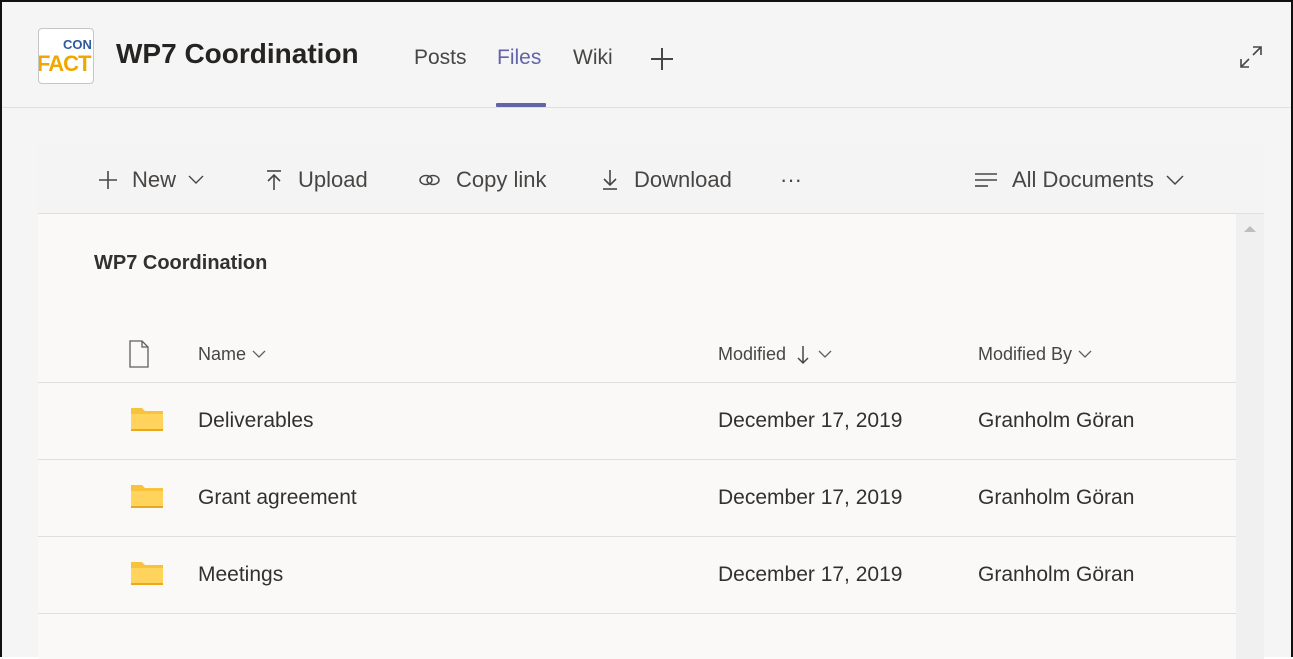 The image size is (1293, 659). I want to click on download-button: Download, so click(666, 180).